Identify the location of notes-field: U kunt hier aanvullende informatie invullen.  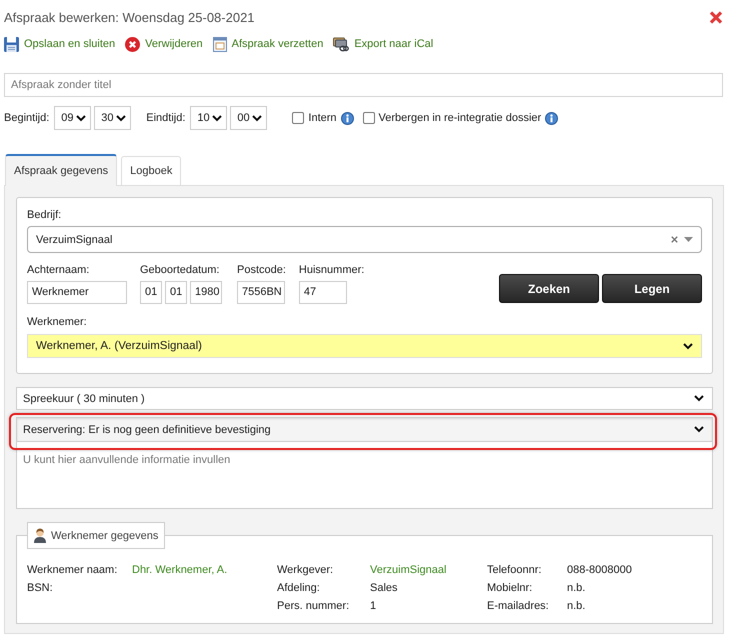
(364, 475).